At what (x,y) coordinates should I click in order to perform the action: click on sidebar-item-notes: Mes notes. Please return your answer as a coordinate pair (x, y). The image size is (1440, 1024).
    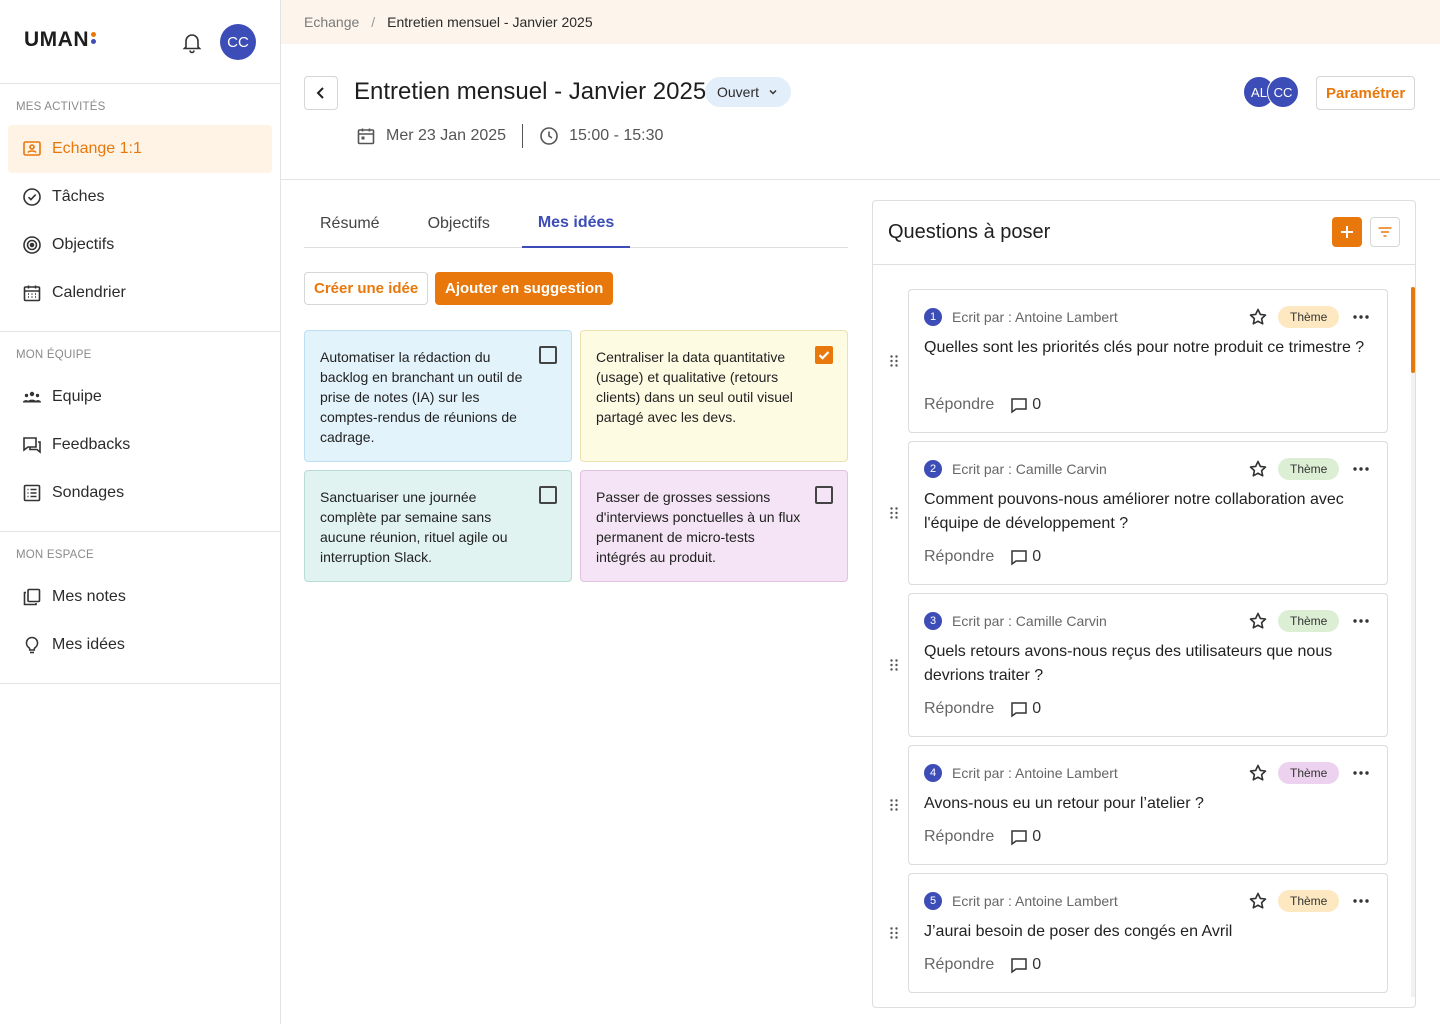
    Looking at the image, I should click on (140, 597).